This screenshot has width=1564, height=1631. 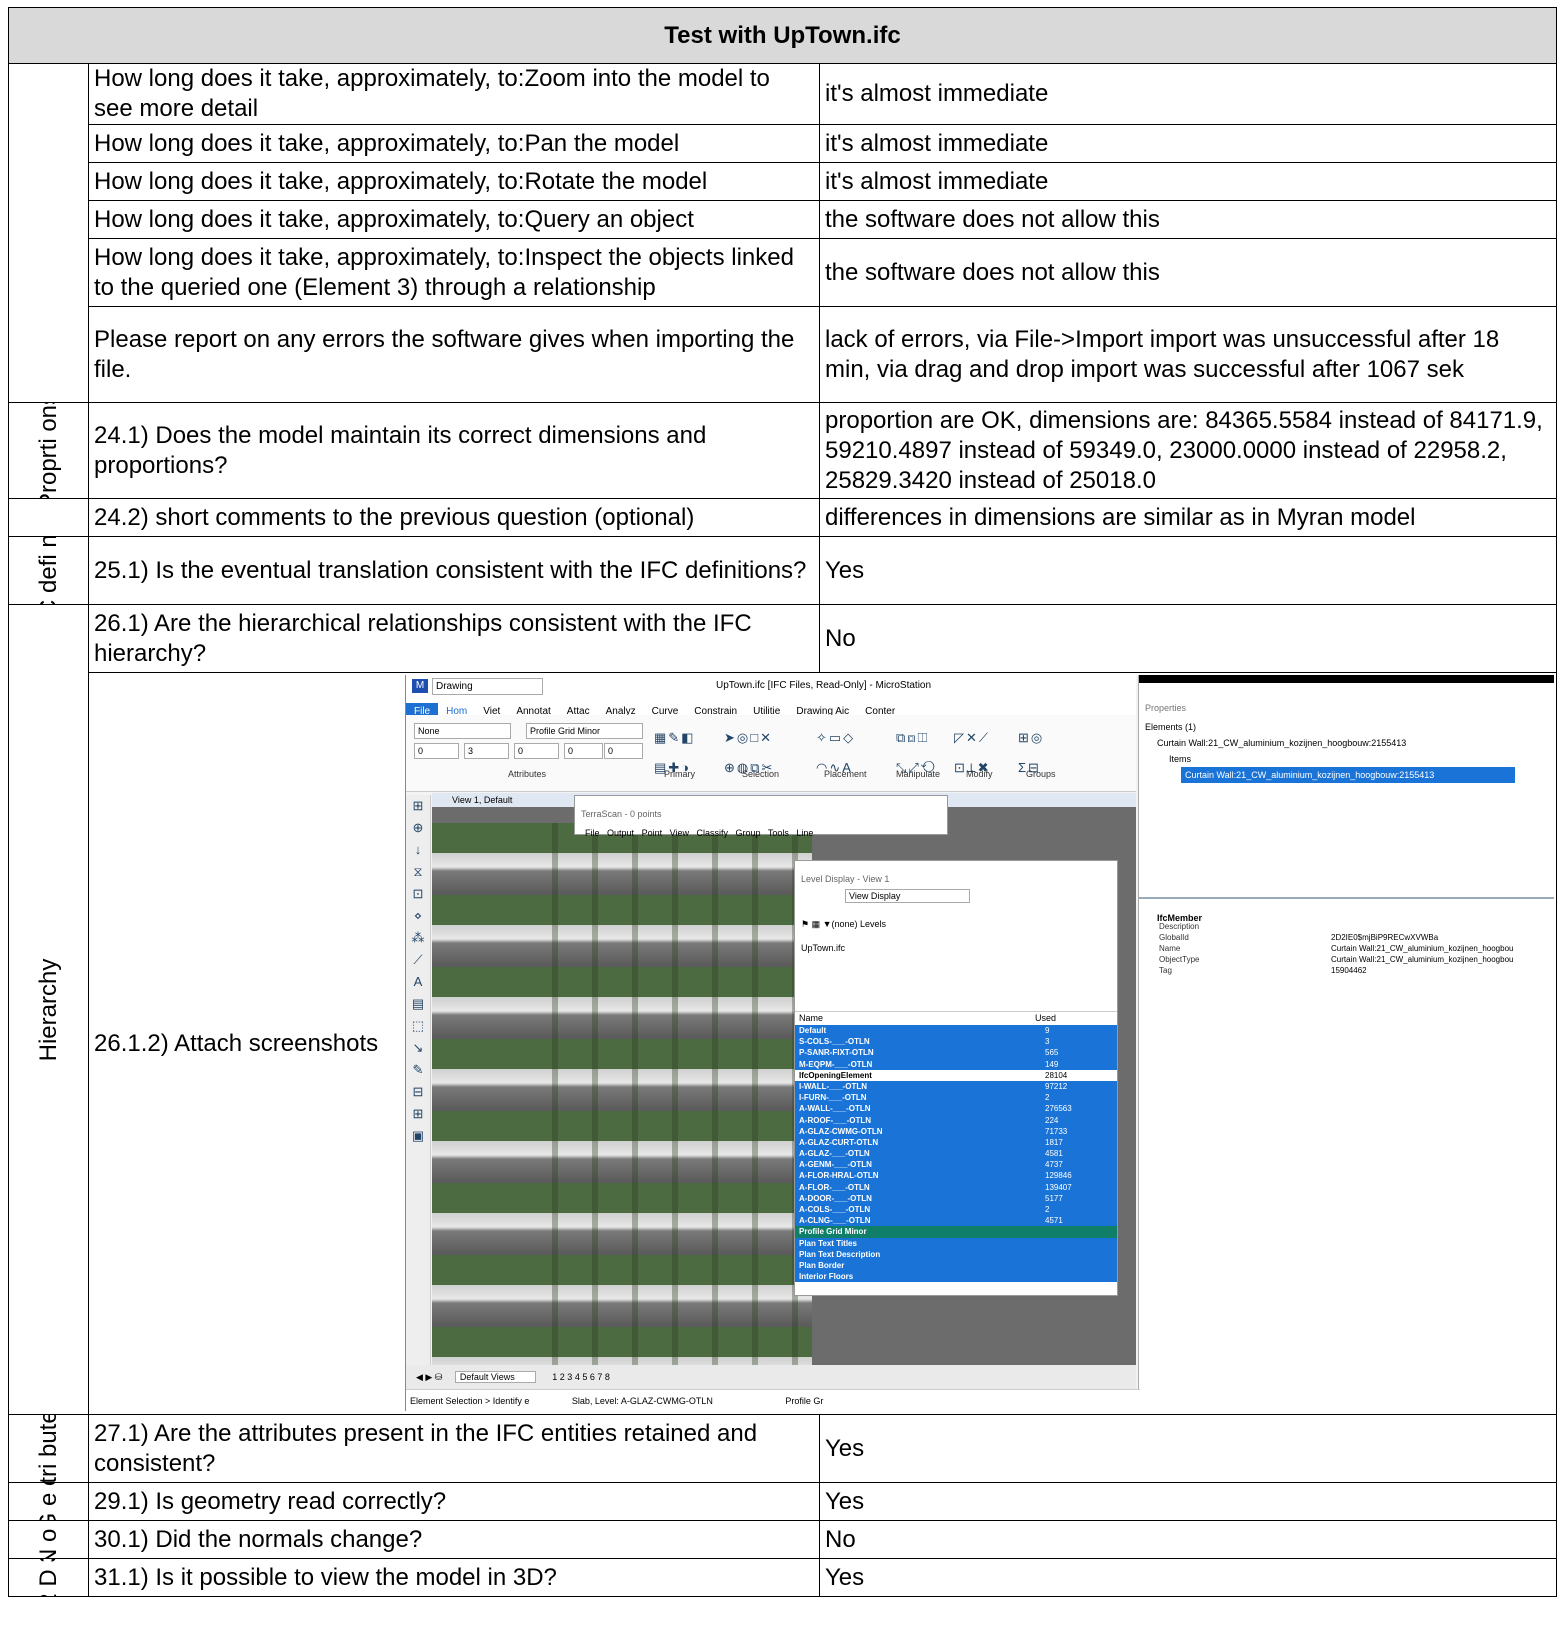 I want to click on section-label: Proprti ons, so click(x=48, y=450).